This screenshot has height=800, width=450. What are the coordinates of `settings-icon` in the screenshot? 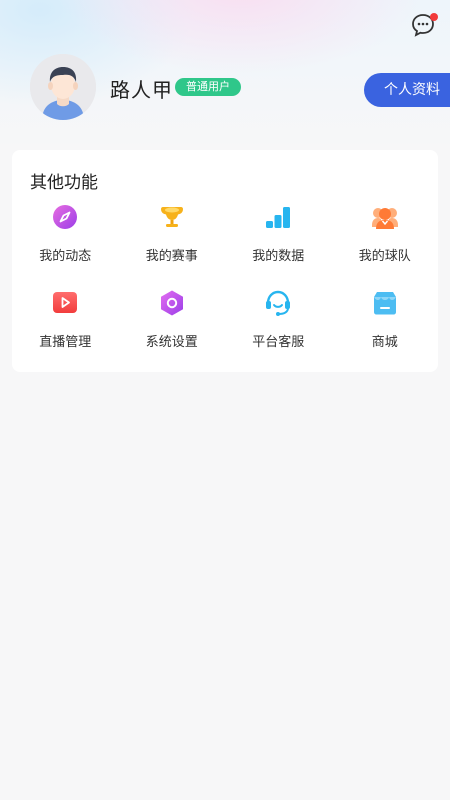 It's located at (172, 303).